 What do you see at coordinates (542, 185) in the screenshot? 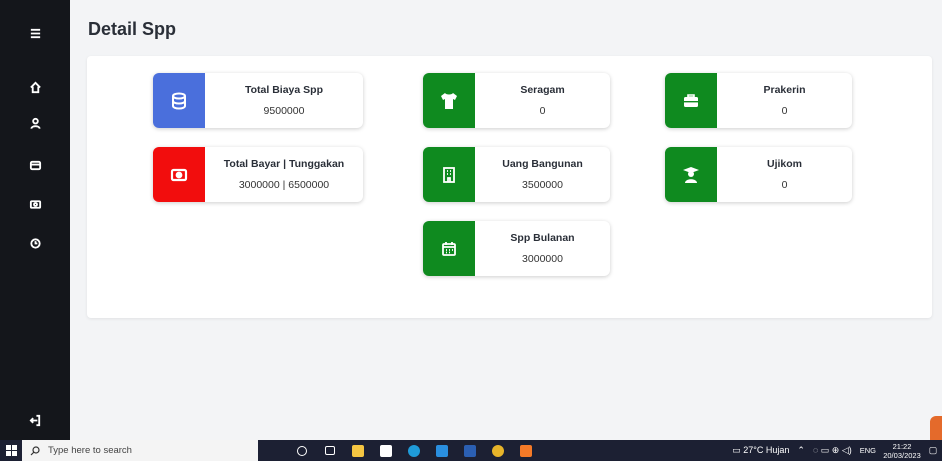
I see `card-value: 3500000` at bounding box center [542, 185].